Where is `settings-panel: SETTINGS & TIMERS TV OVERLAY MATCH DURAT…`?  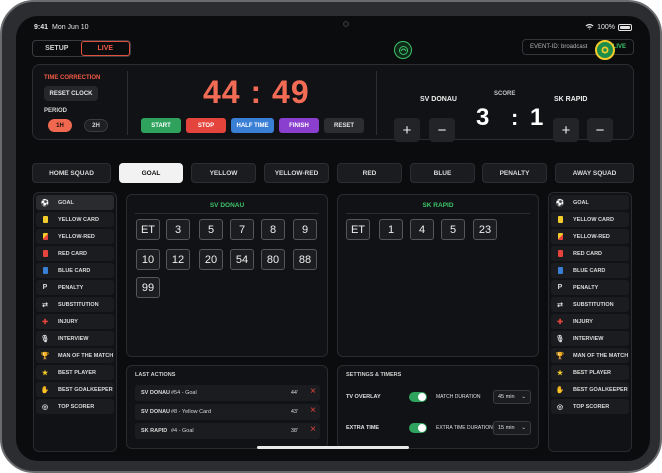
settings-panel: SETTINGS & TIMERS TV OVERLAY MATCH DURAT… is located at coordinates (438, 407).